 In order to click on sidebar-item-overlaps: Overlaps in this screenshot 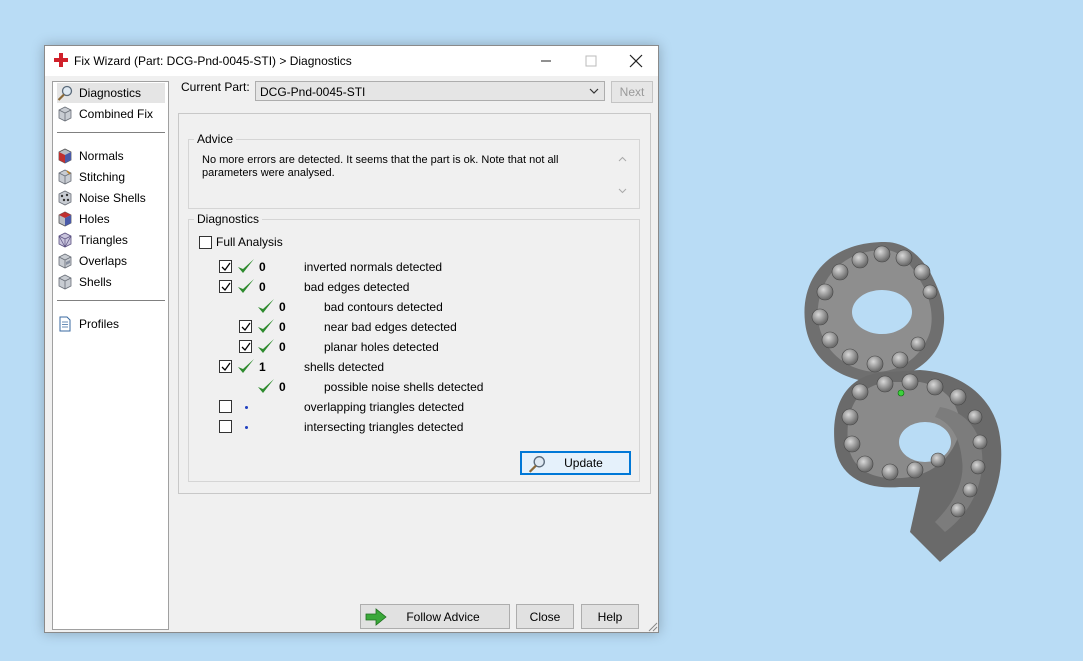, I will do `click(111, 261)`.